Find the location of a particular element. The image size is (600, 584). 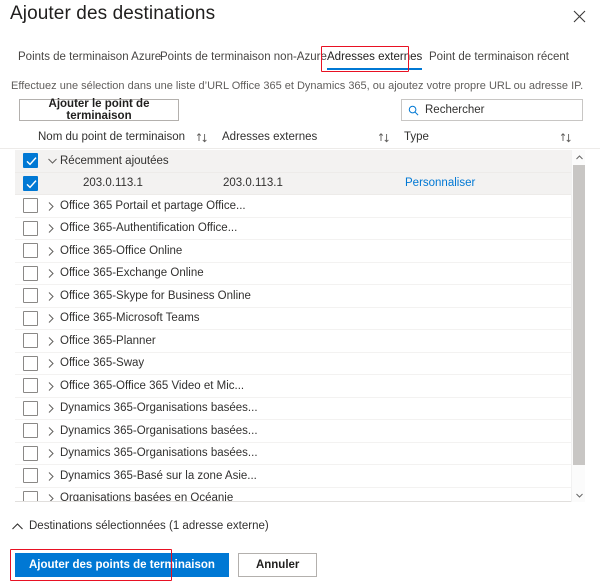

search-box is located at coordinates (492, 110).